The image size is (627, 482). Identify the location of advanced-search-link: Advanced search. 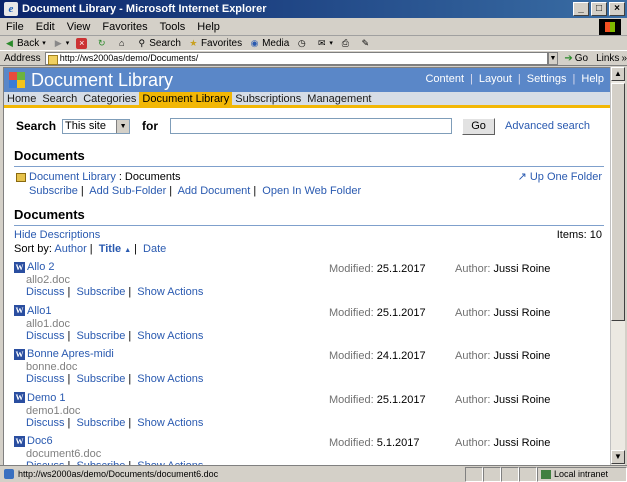
(547, 126).